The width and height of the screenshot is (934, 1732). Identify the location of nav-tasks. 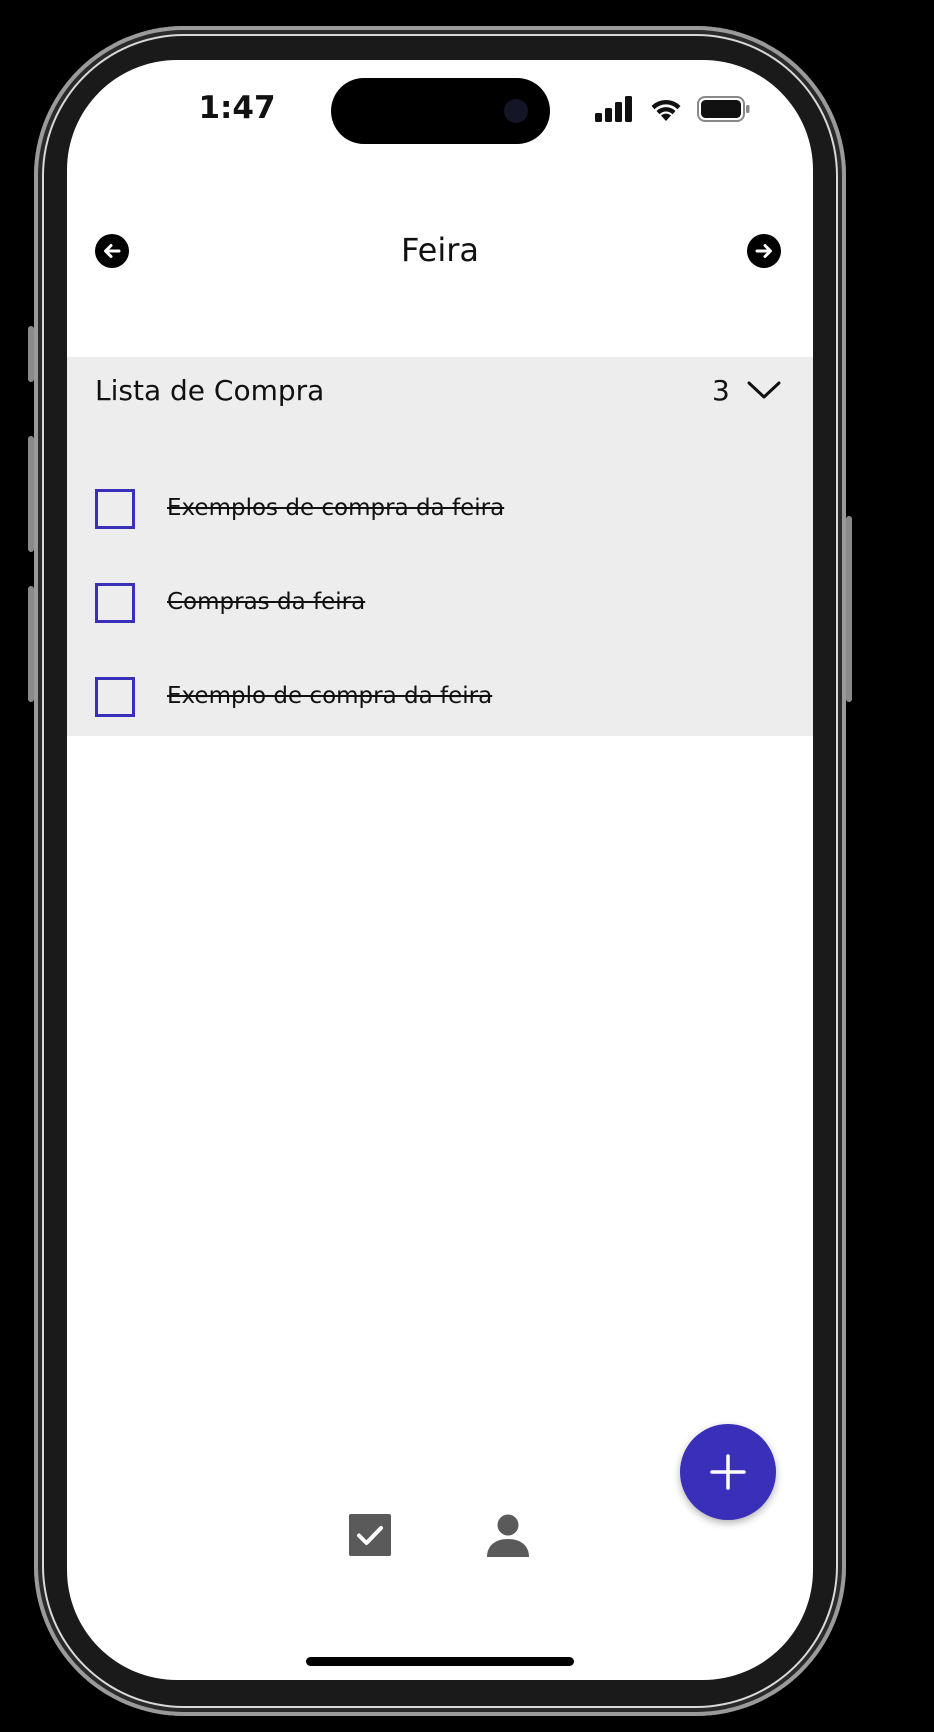
(370, 1535).